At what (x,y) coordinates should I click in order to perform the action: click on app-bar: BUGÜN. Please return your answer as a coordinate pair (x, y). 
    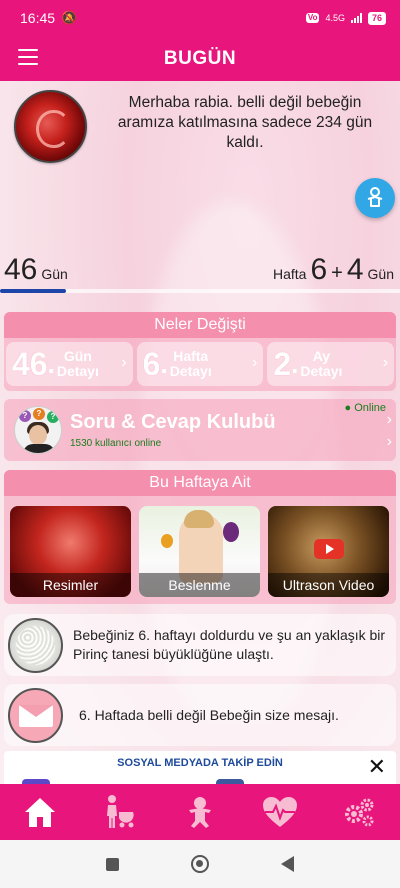
    Looking at the image, I should click on (200, 58).